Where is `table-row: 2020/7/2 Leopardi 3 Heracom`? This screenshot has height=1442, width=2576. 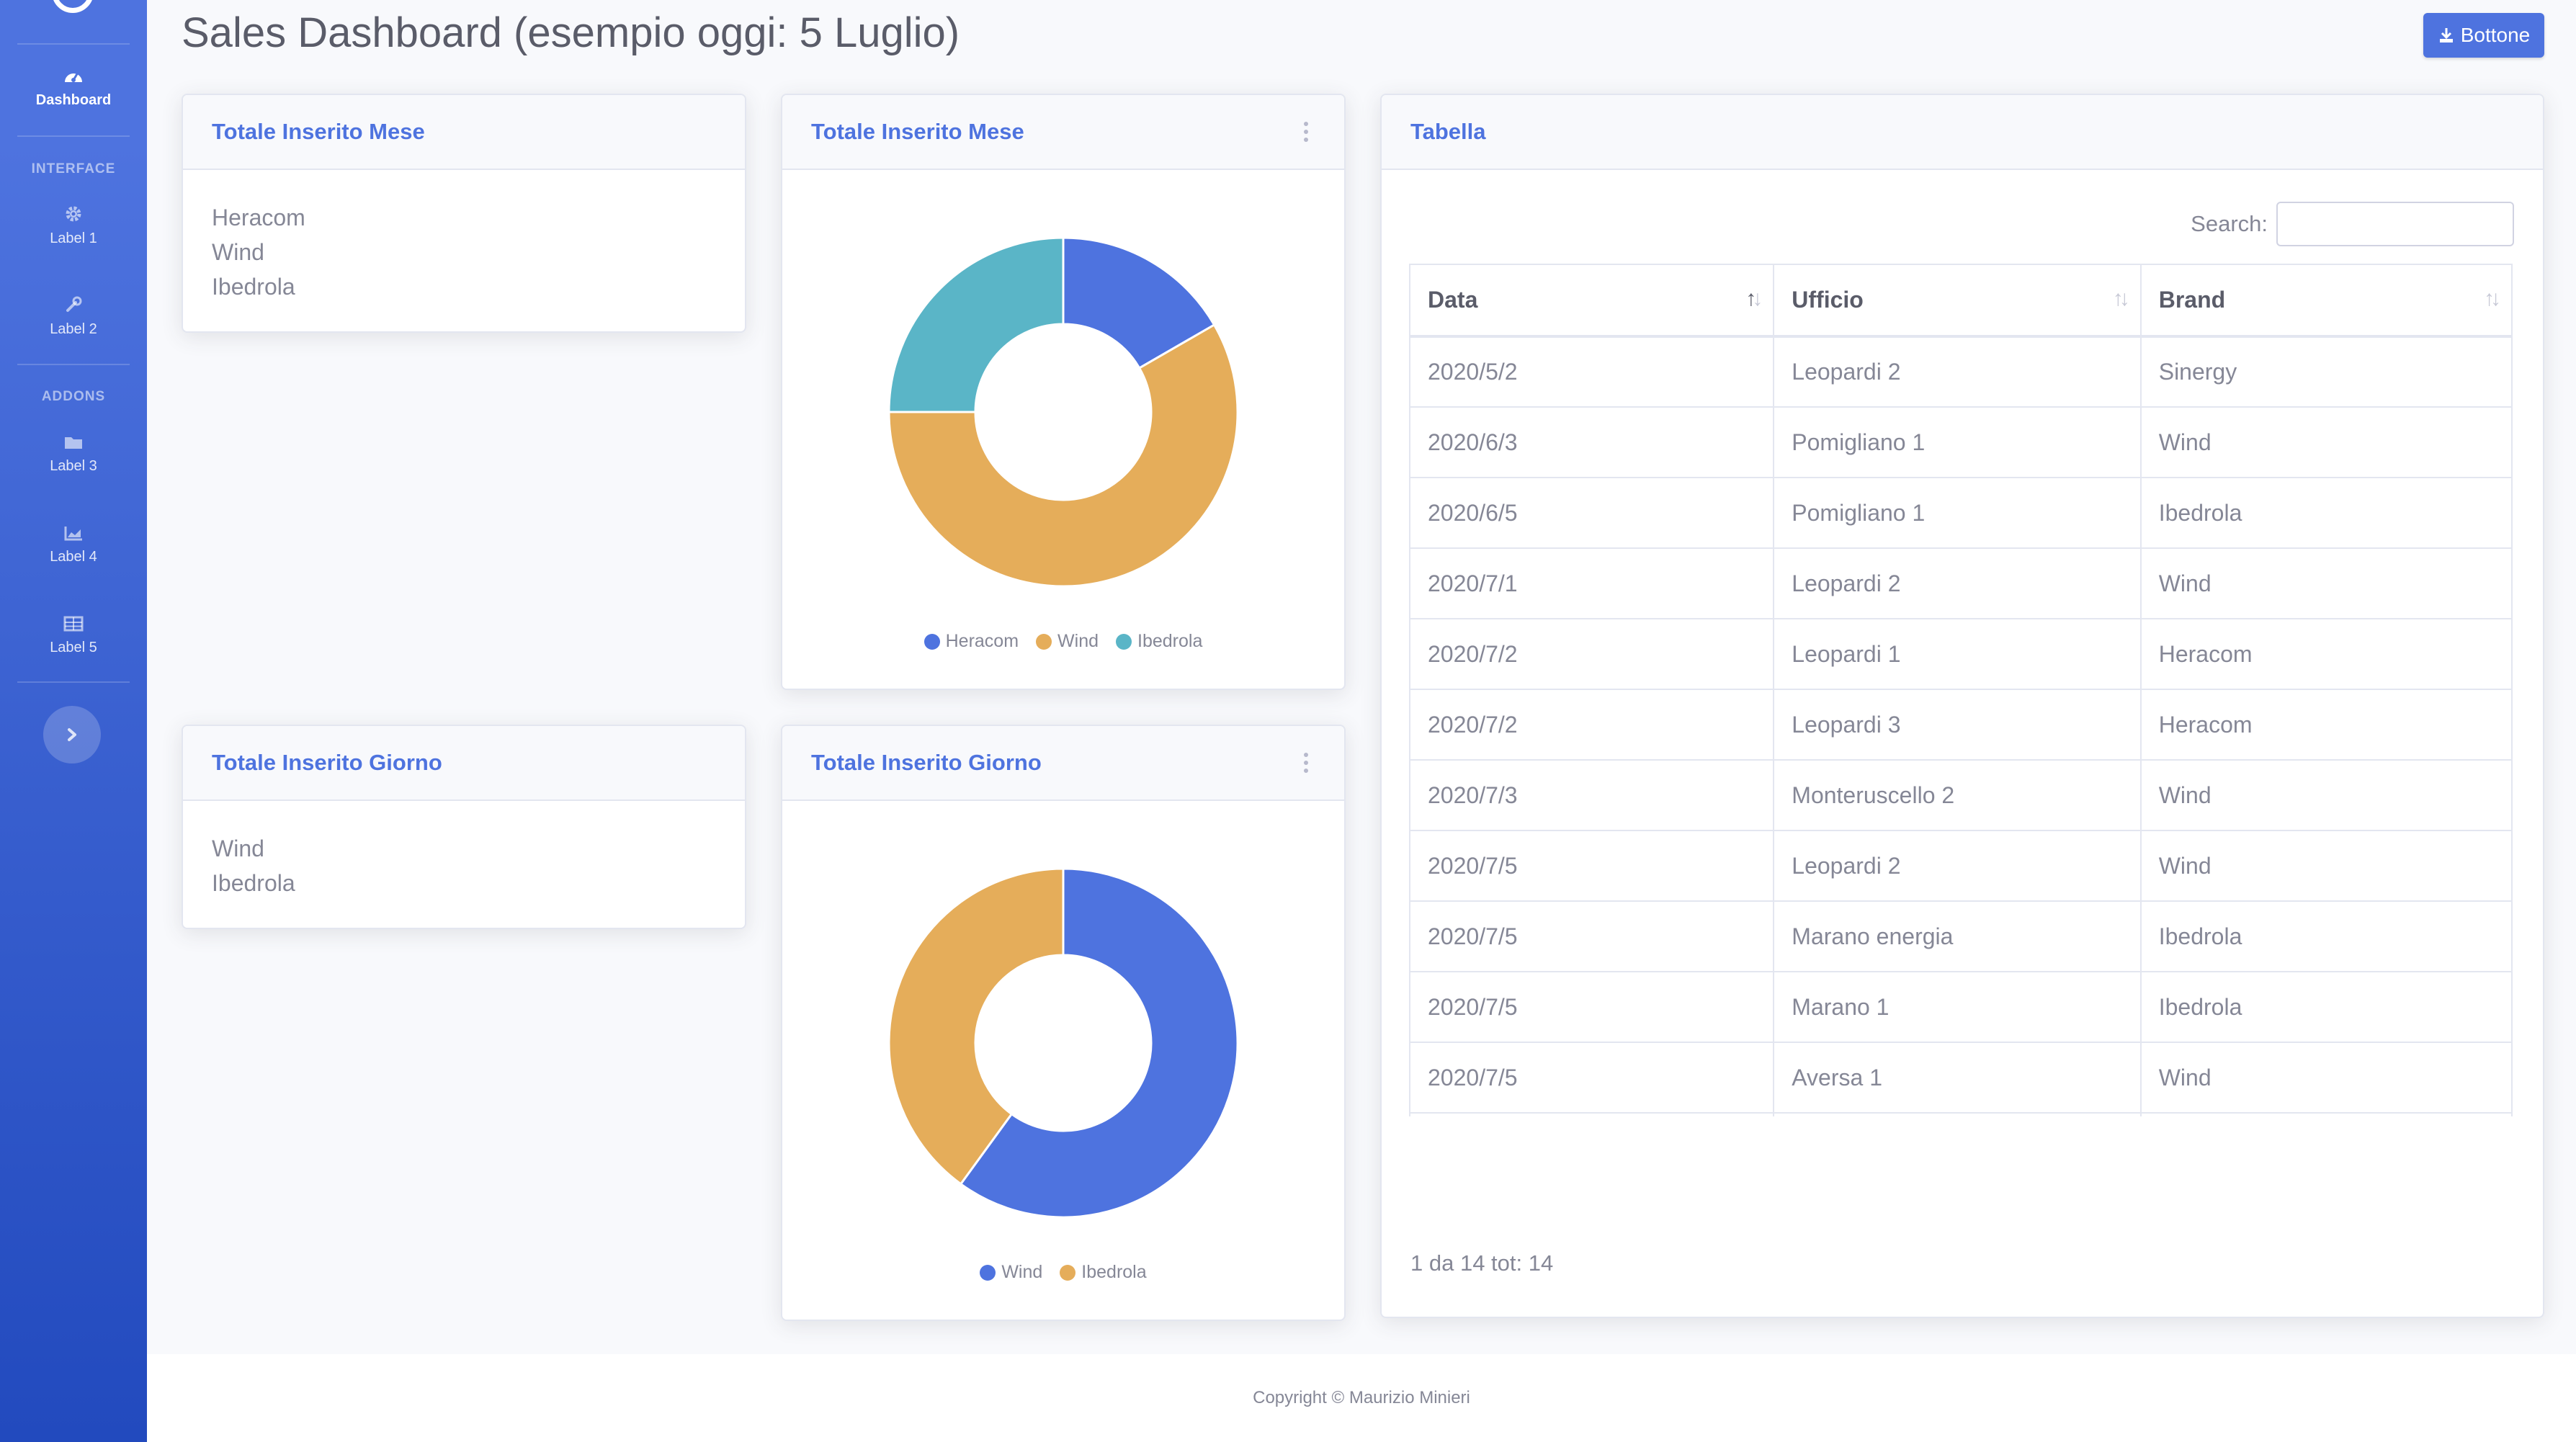
table-row: 2020/7/2 Leopardi 3 Heracom is located at coordinates (1961, 725).